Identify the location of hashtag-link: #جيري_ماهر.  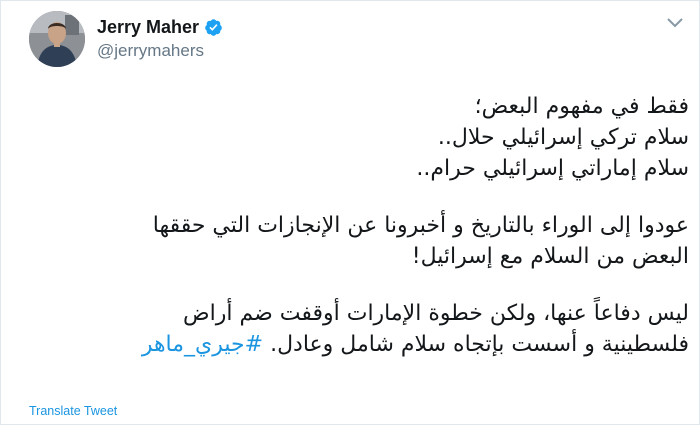
(202, 344).